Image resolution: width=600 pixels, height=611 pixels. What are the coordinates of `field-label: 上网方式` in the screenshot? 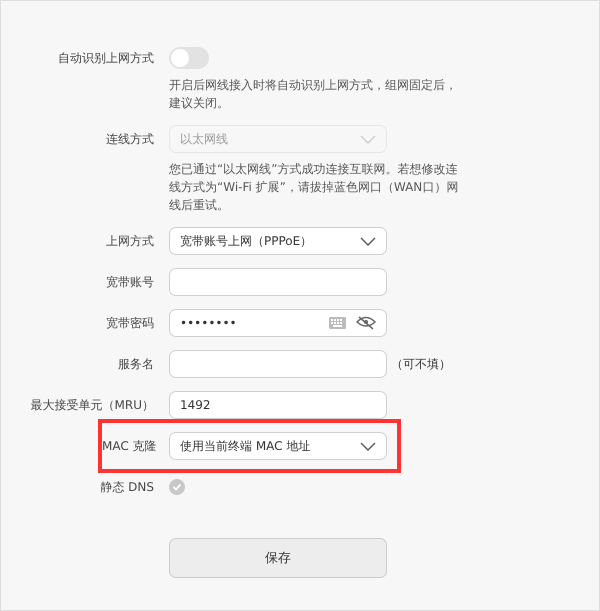 It's located at (130, 241).